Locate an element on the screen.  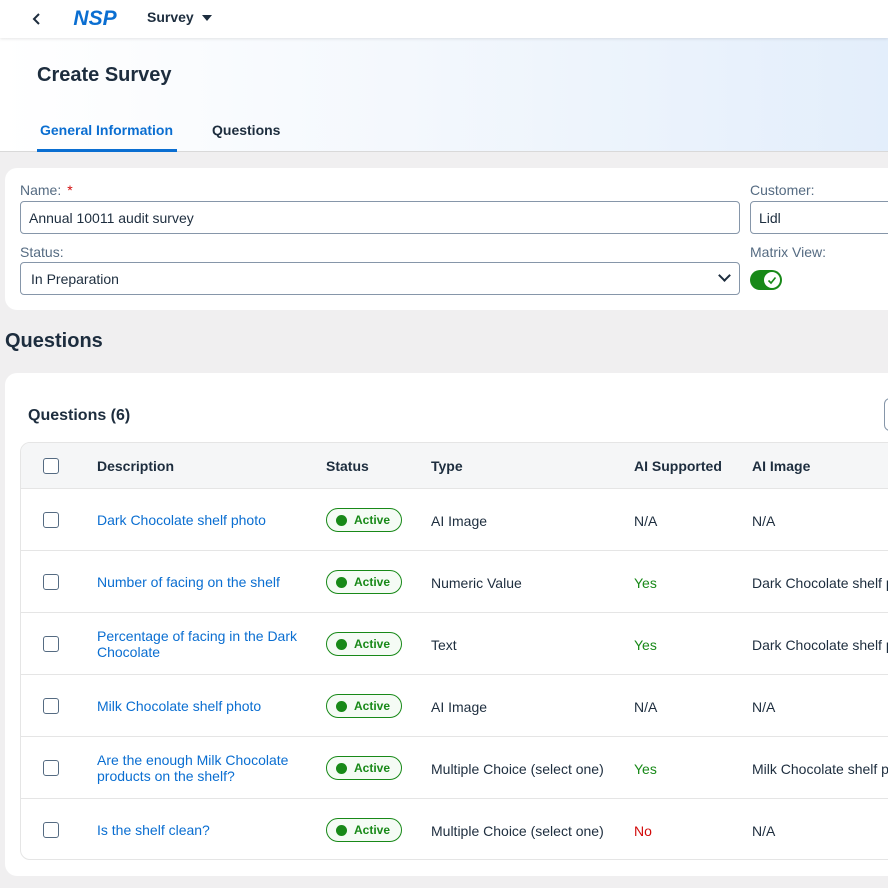
matrix-view-switch is located at coordinates (766, 280).